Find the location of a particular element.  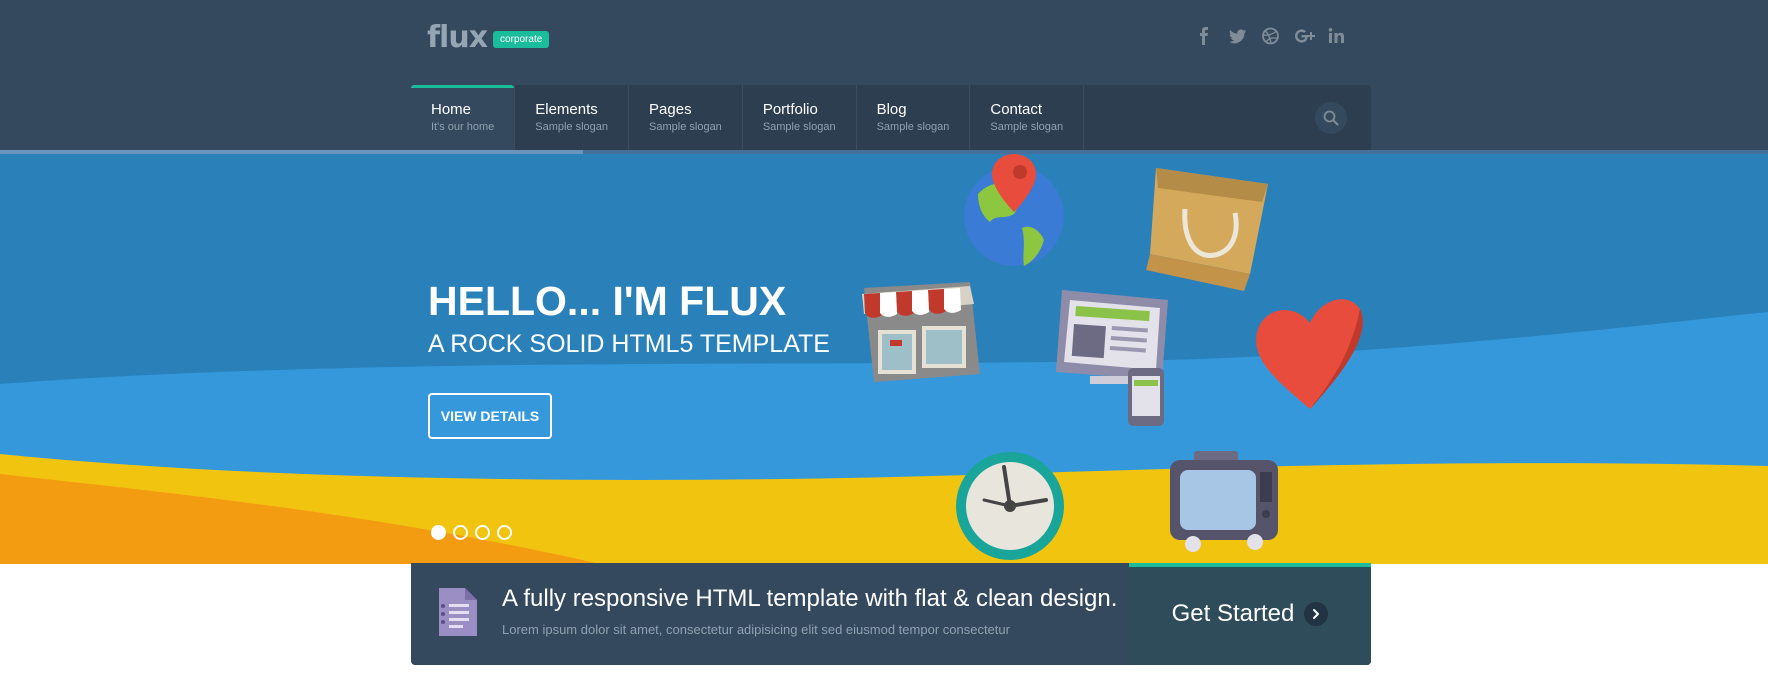

logo: flux corporate is located at coordinates (488, 37).